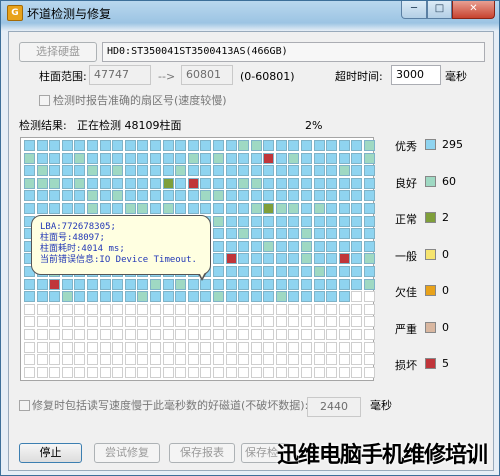 The image size is (500, 476). Describe the element at coordinates (50, 453) in the screenshot. I see `stop-button: 停止` at that location.